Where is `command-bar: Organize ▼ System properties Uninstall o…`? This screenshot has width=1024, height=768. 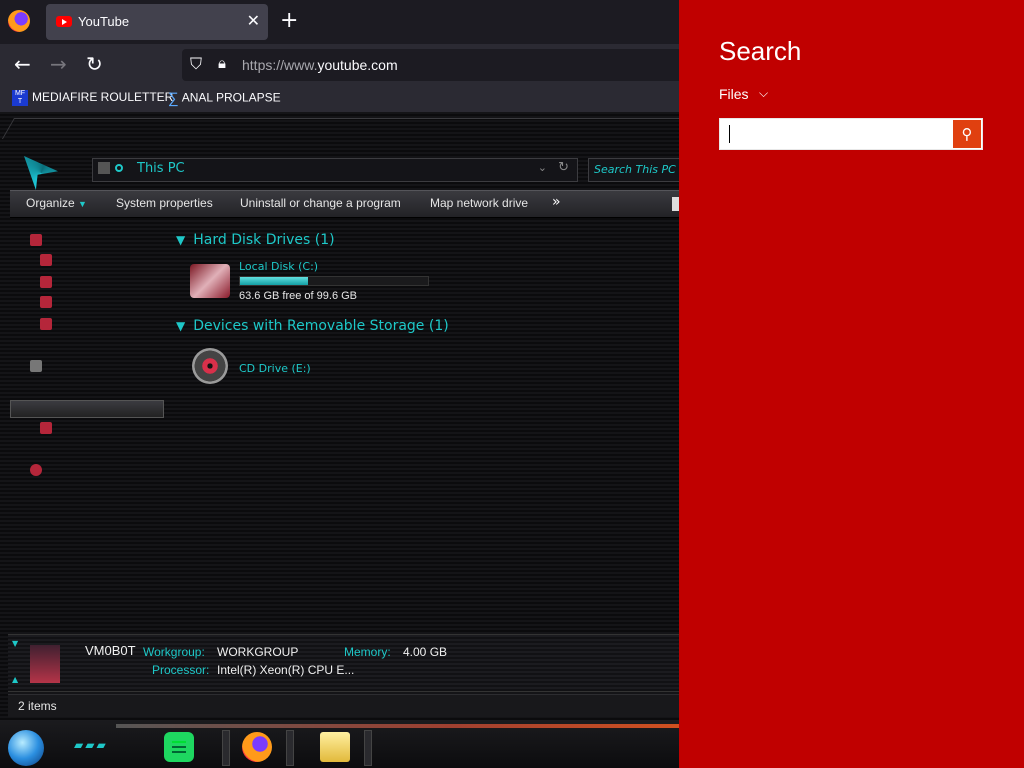 command-bar: Organize ▼ System properties Uninstall o… is located at coordinates (345, 204).